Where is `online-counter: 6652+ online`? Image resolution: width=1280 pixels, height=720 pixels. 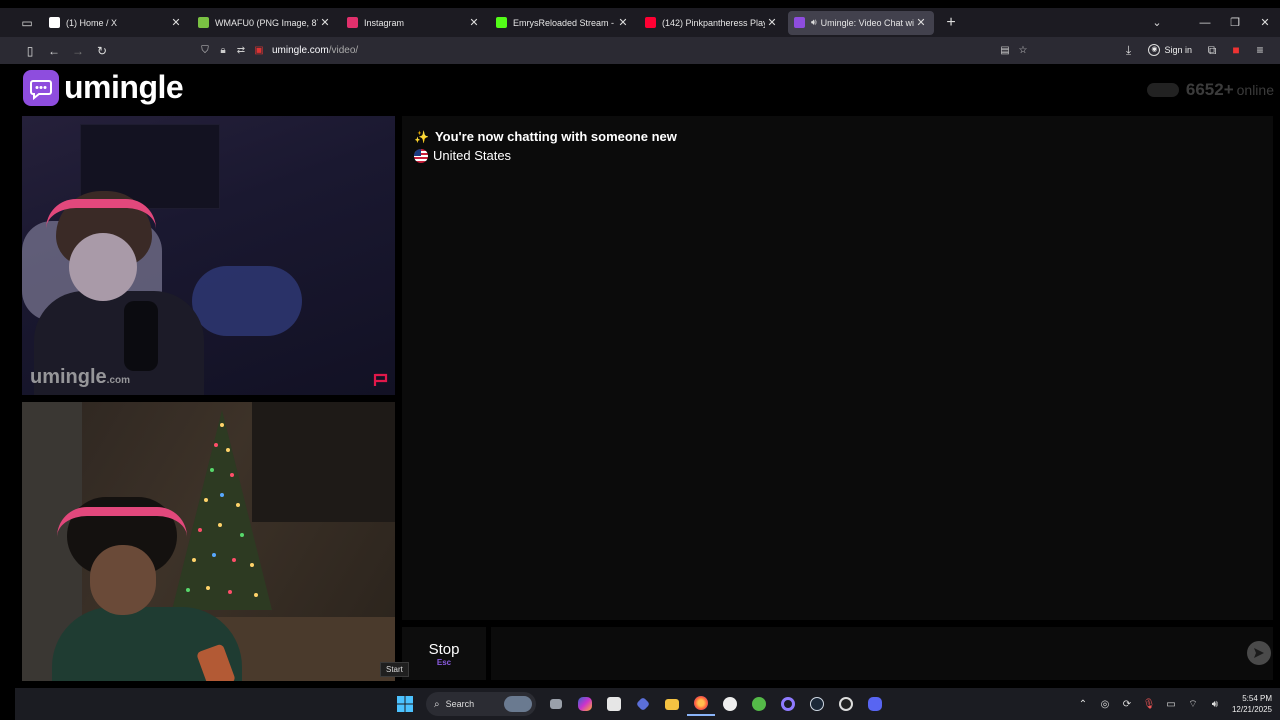
online-counter: 6652+ online is located at coordinates (1210, 90).